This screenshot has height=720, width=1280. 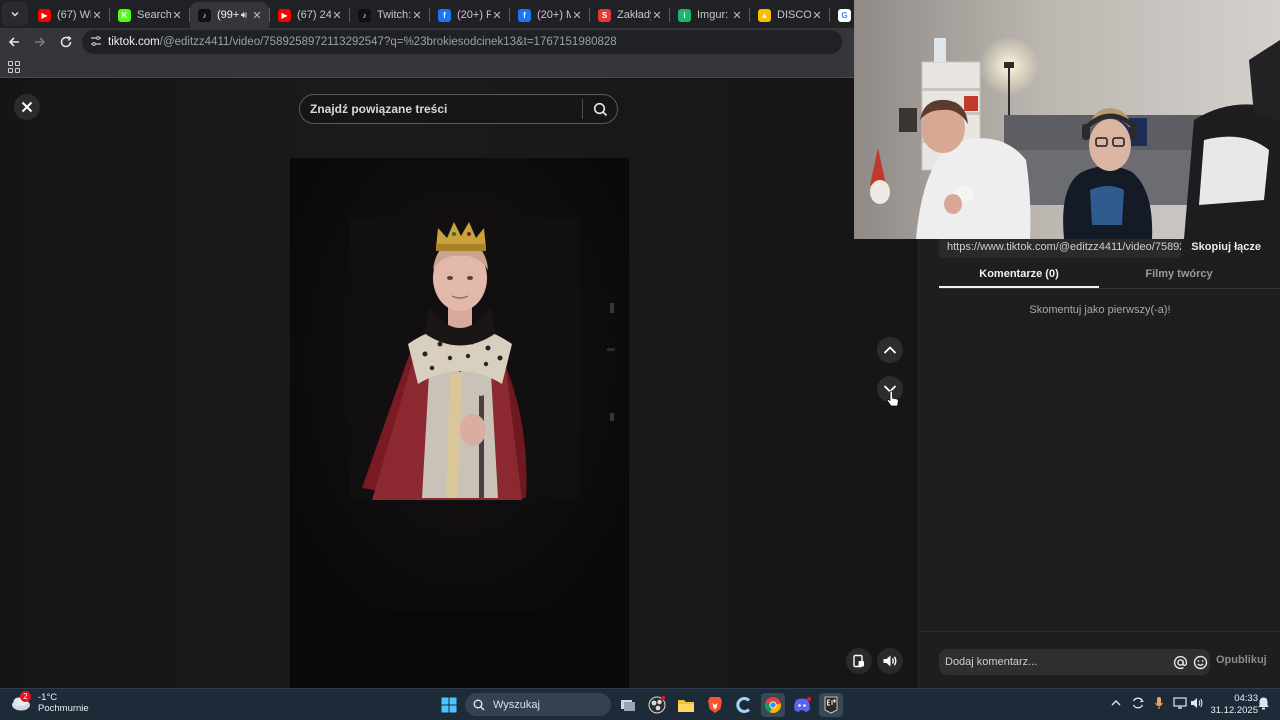 I want to click on tab-title: (20+) Fa, so click(x=474, y=15).